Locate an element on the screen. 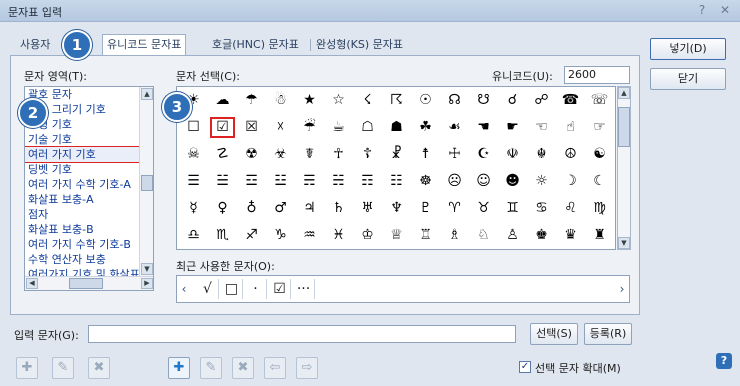 Image resolution: width=740 pixels, height=386 pixels. symbol-cell: ♃ is located at coordinates (309, 208).